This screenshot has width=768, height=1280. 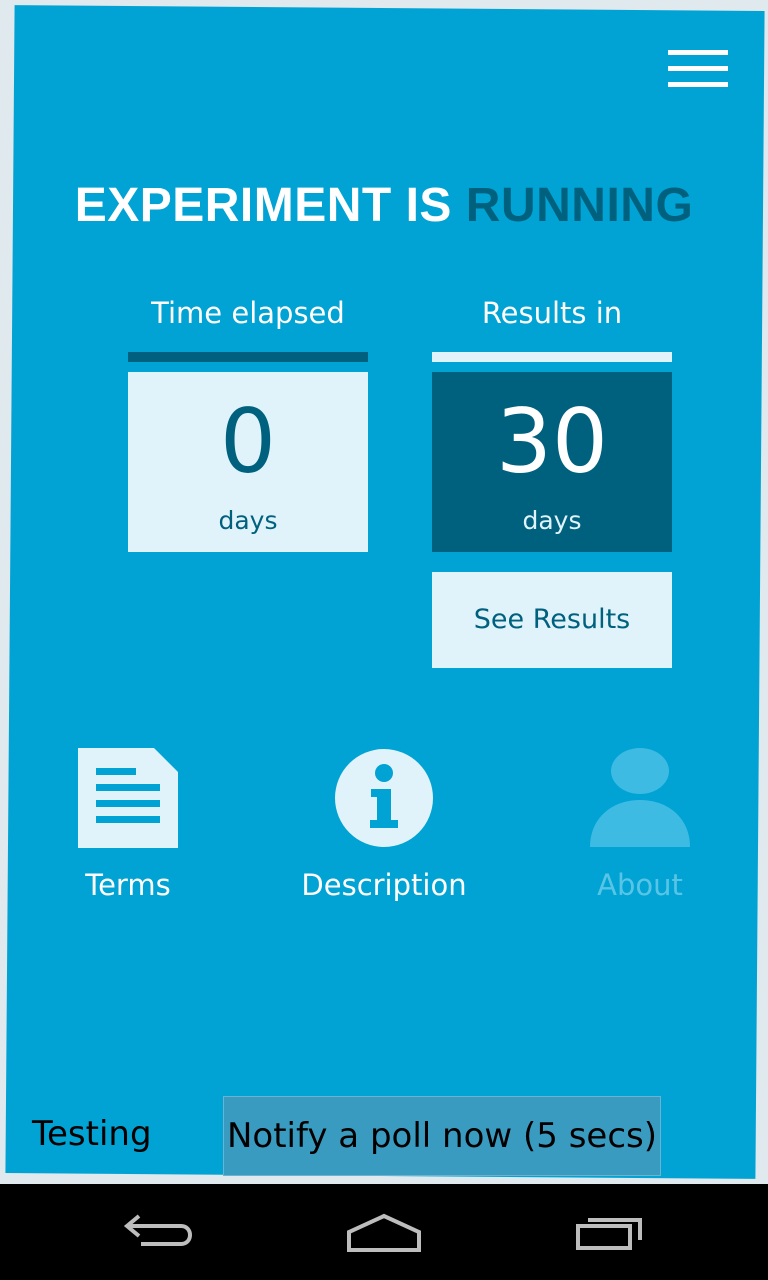 I want to click on home-button, so click(x=384, y=1232).